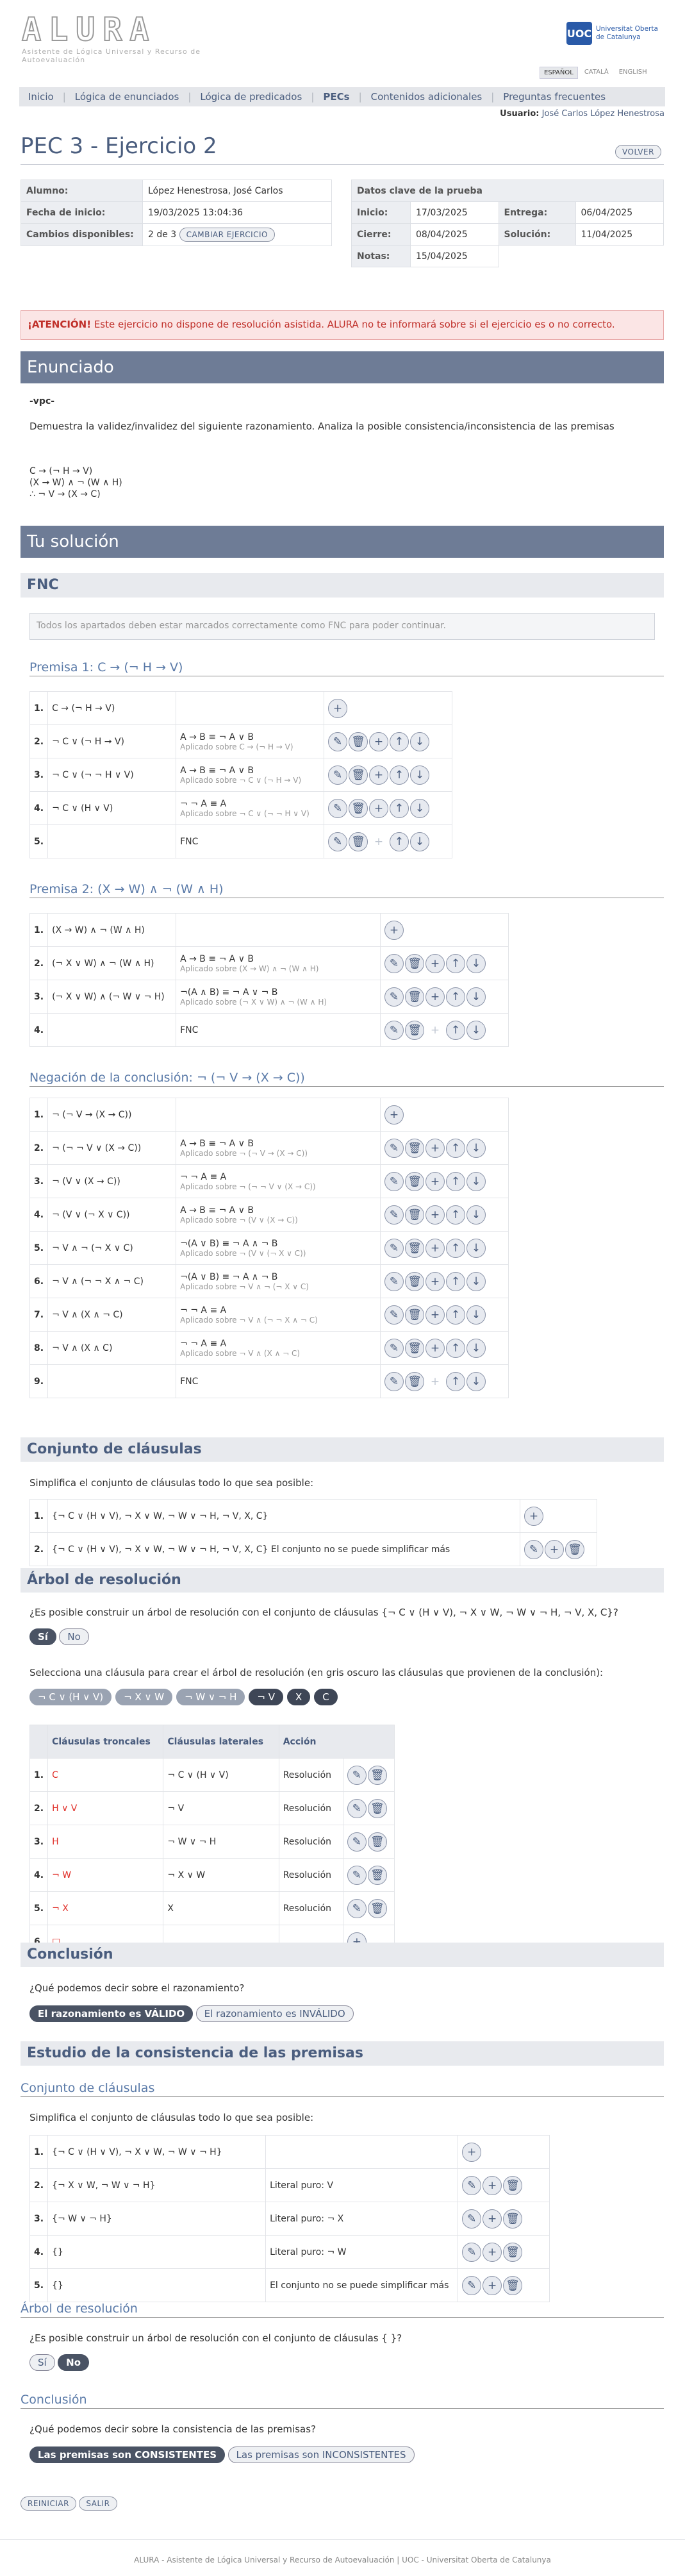 The height and width of the screenshot is (2576, 685). What do you see at coordinates (597, 73) in the screenshot?
I see `lang-ca: CATALÀ` at bounding box center [597, 73].